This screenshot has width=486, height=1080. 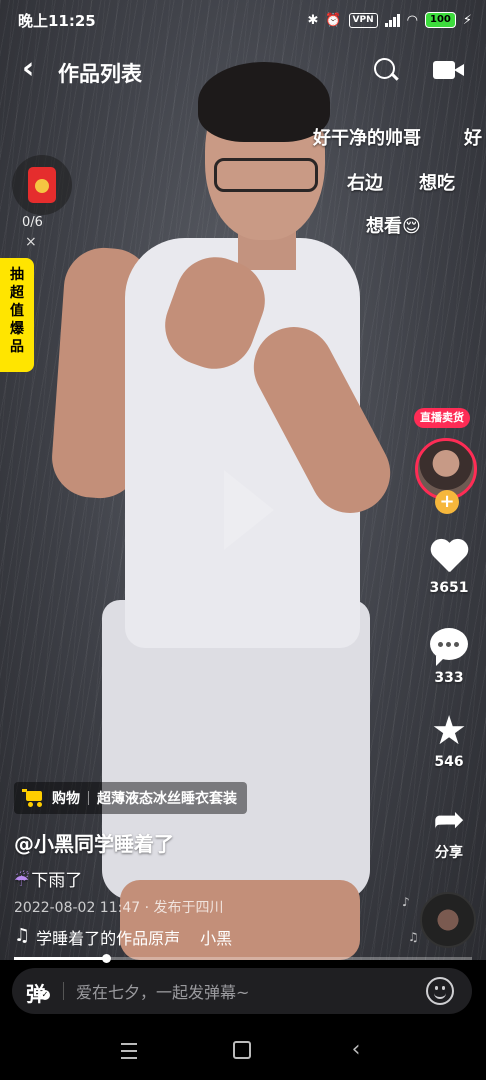 I want to click on like-count: 3651, so click(x=449, y=588).